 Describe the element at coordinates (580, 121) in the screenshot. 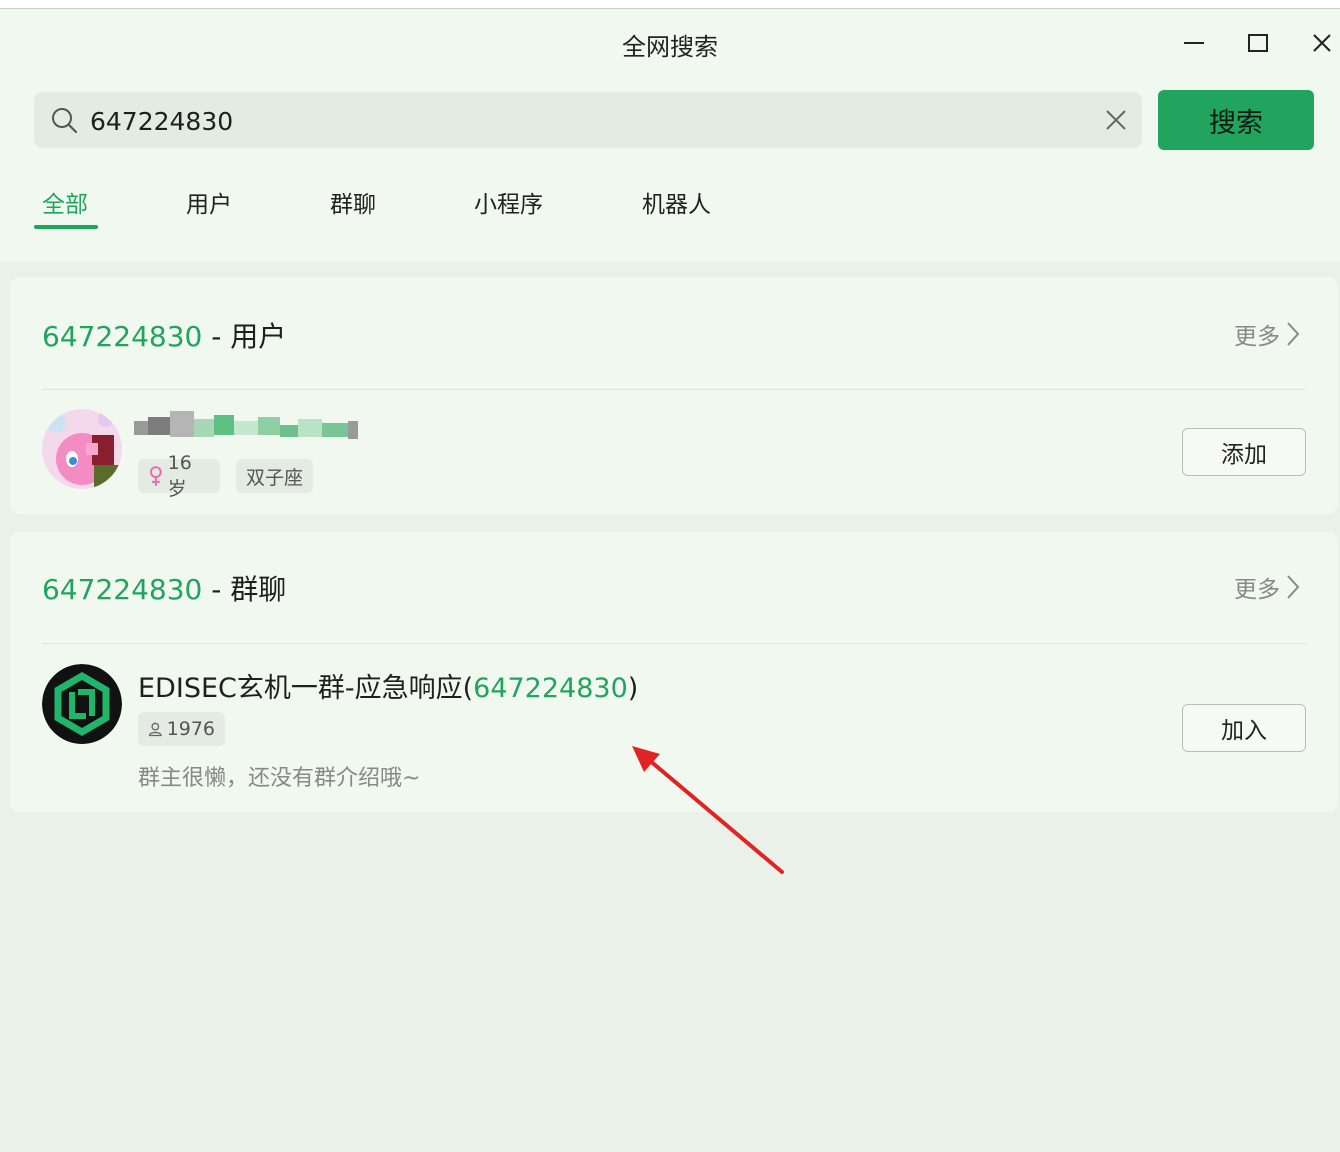

I see `search-input` at that location.